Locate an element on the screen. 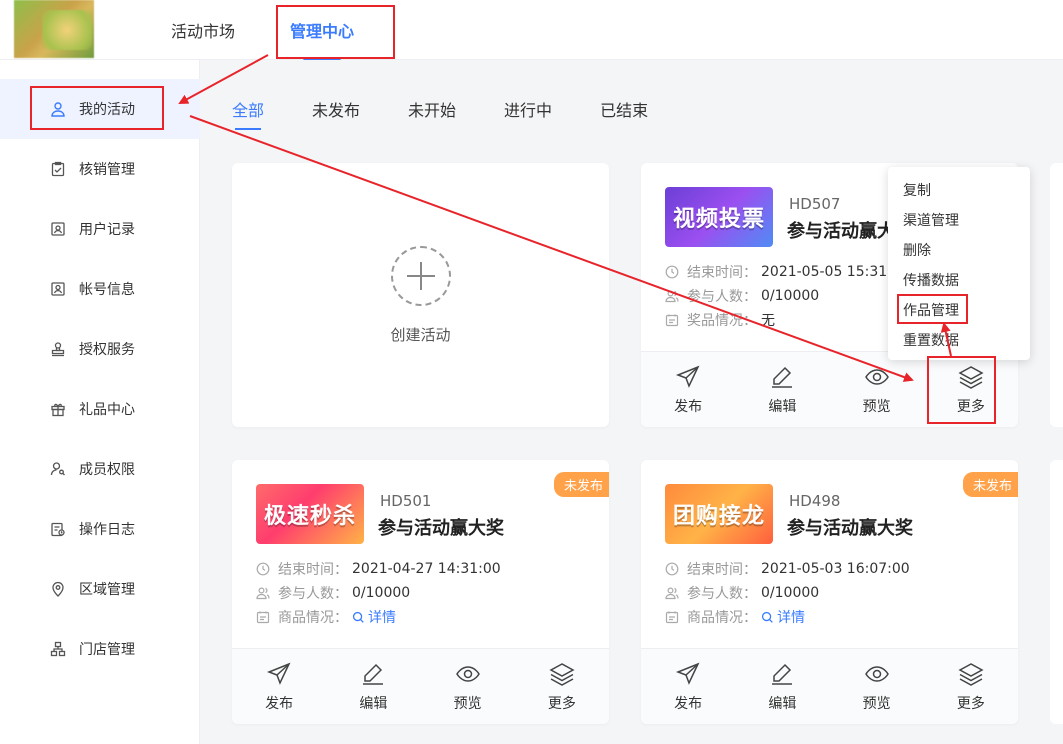  menu-item-reset-data: 重置数据 is located at coordinates (931, 340).